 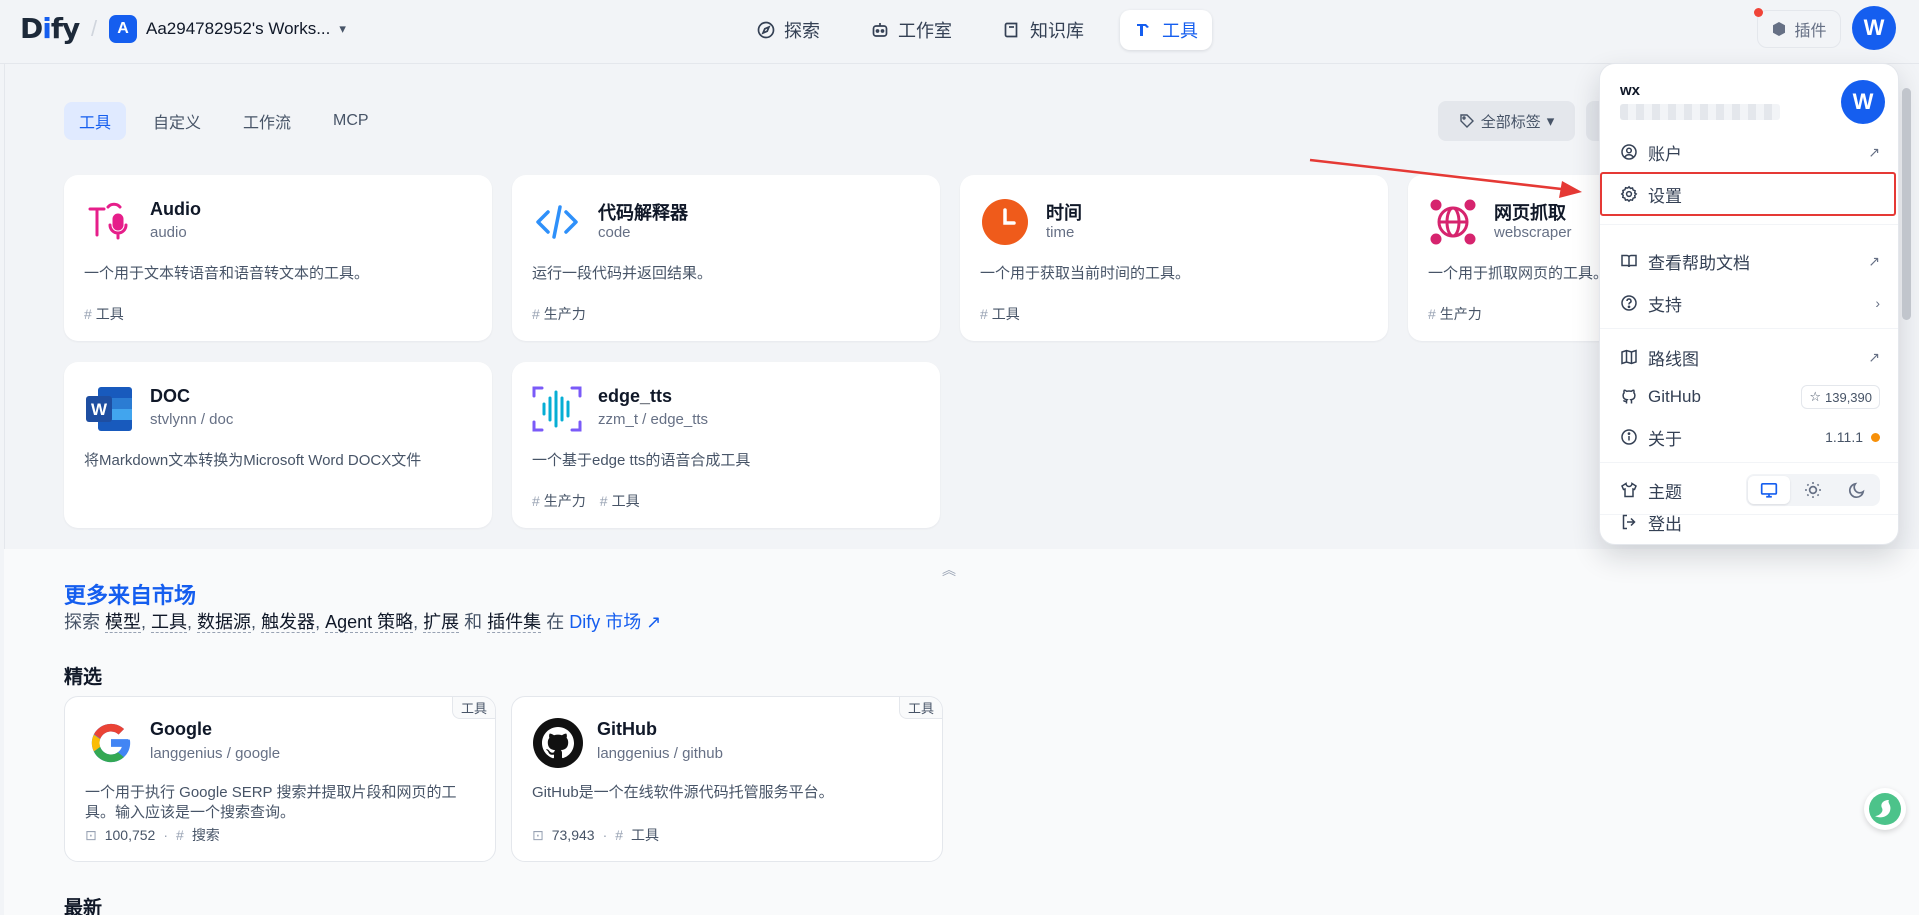 What do you see at coordinates (1852, 437) in the screenshot?
I see `version-label: 1.11.1` at bounding box center [1852, 437].